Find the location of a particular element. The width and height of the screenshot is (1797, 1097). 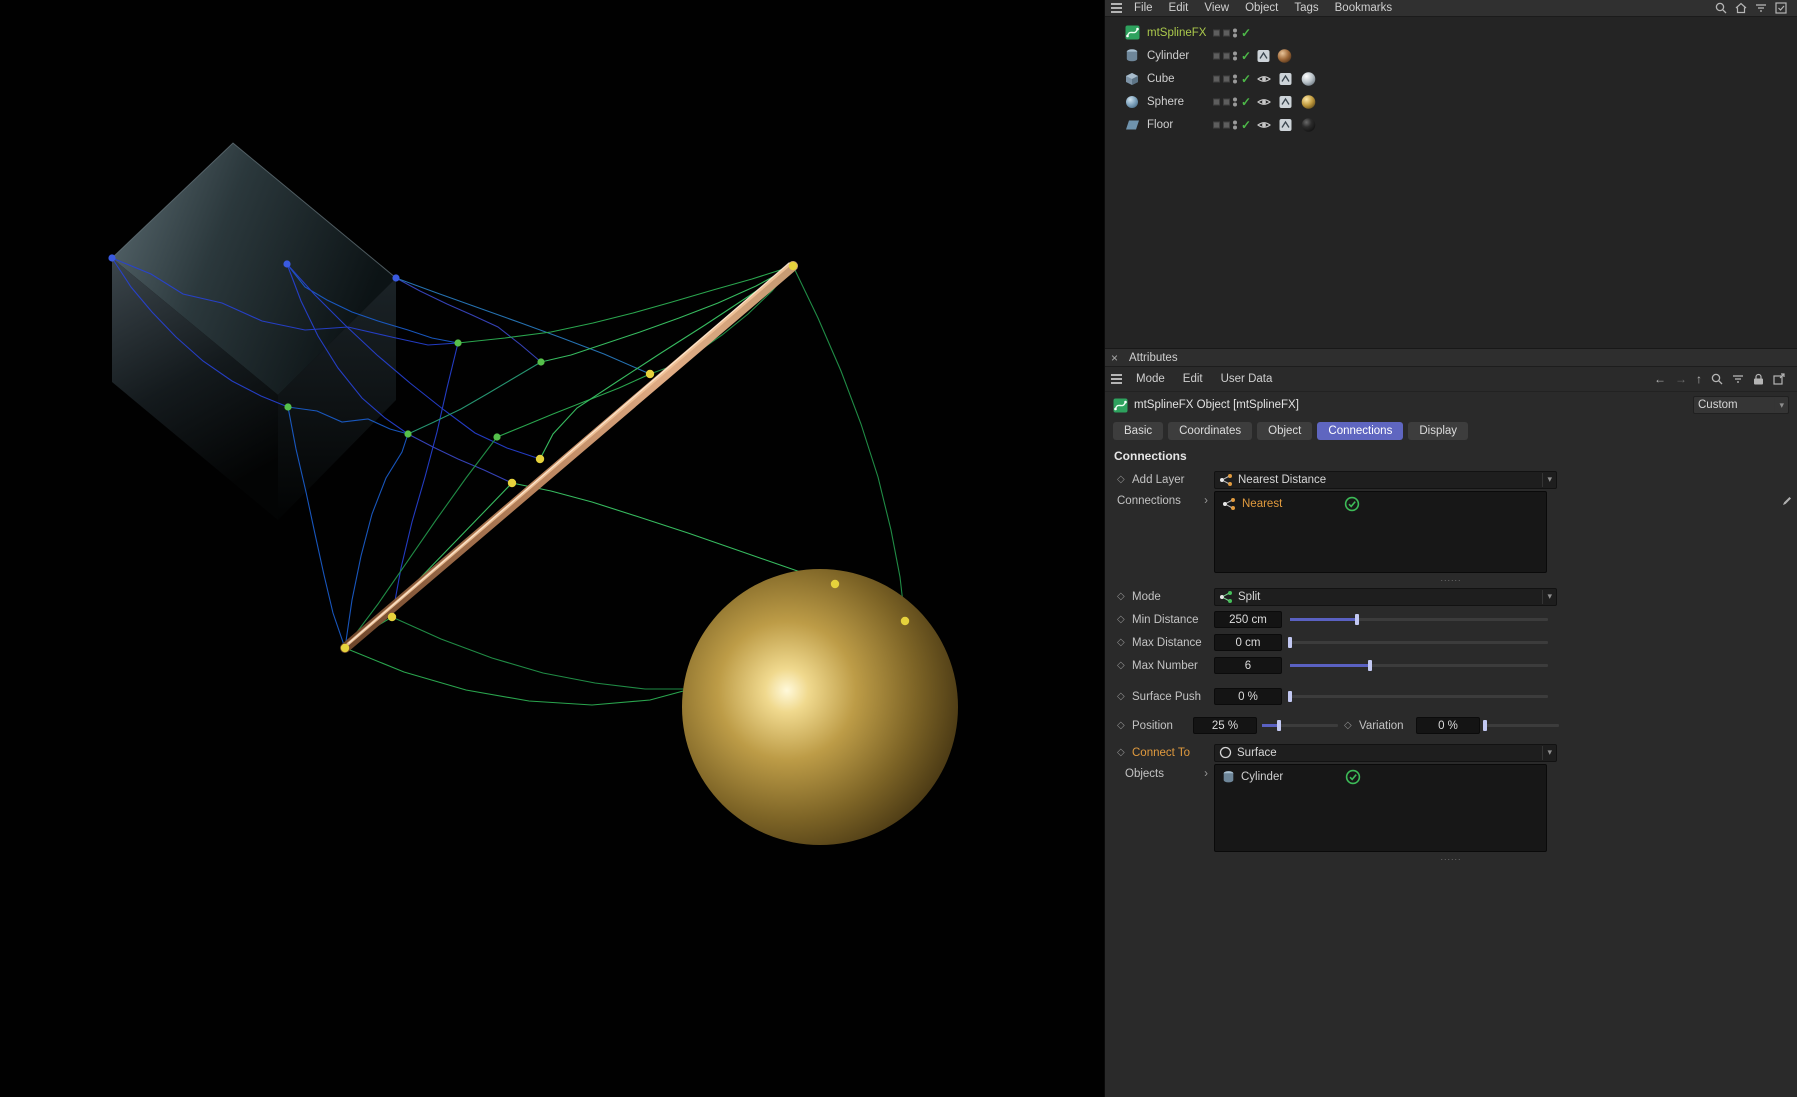

menu-user-data: User Data is located at coordinates (1247, 379).